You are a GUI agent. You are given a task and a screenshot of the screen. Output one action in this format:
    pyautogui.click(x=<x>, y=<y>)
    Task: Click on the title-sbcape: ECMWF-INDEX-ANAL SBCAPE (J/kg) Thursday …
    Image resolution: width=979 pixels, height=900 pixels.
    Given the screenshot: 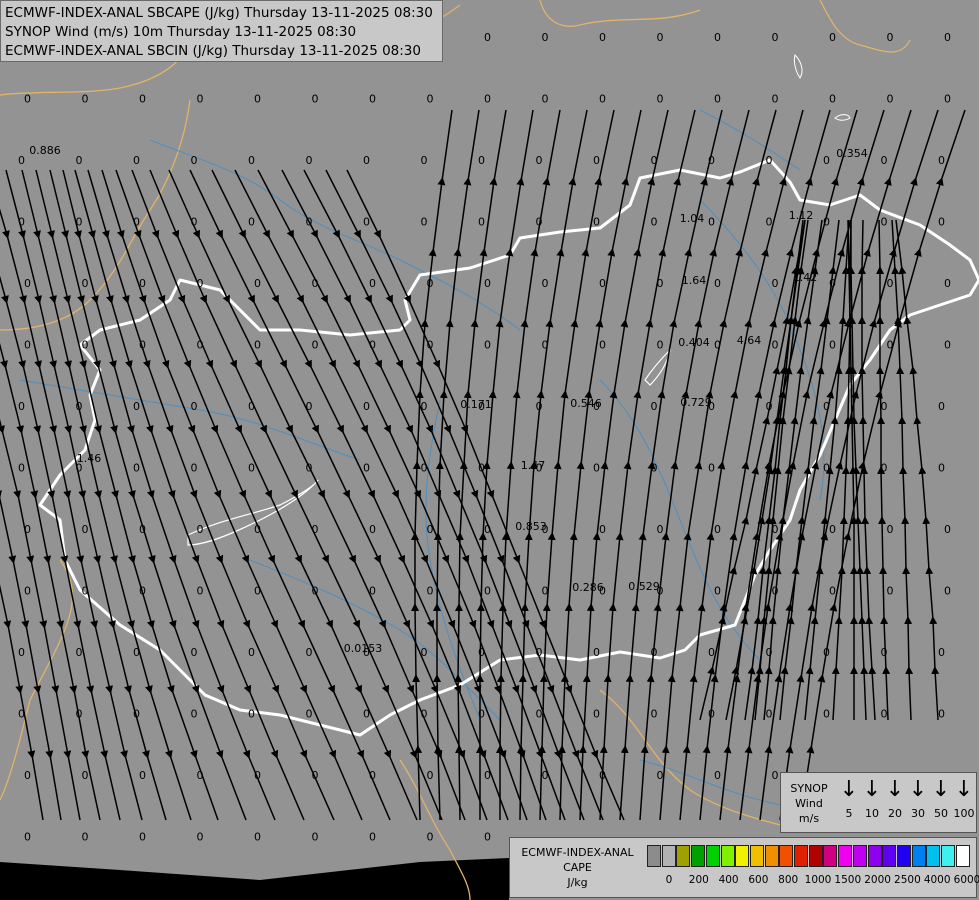 What is the action you would take?
    pyautogui.click(x=219, y=13)
    